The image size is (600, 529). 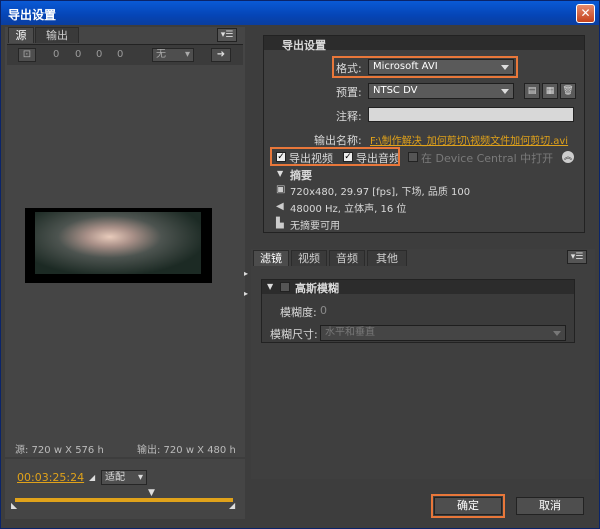 What do you see at coordinates (281, 189) in the screenshot?
I see `film-icon: ▣` at bounding box center [281, 189].